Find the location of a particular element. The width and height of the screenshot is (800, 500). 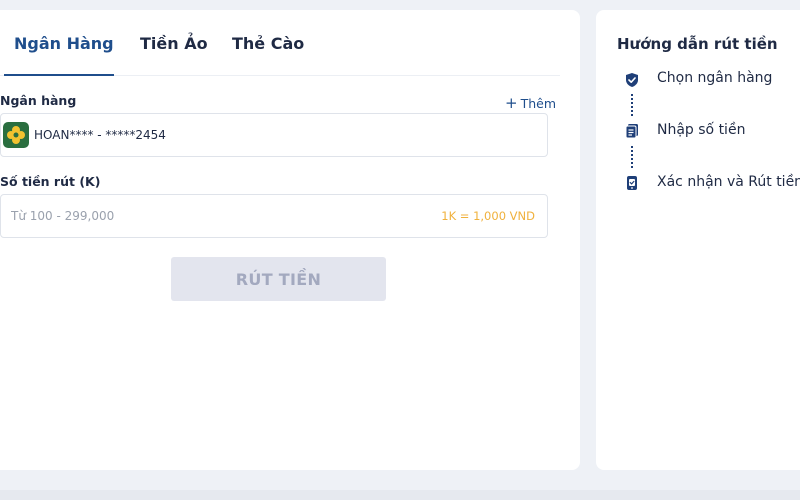

tab-crypto-label: Tiền Ảo is located at coordinates (174, 43).